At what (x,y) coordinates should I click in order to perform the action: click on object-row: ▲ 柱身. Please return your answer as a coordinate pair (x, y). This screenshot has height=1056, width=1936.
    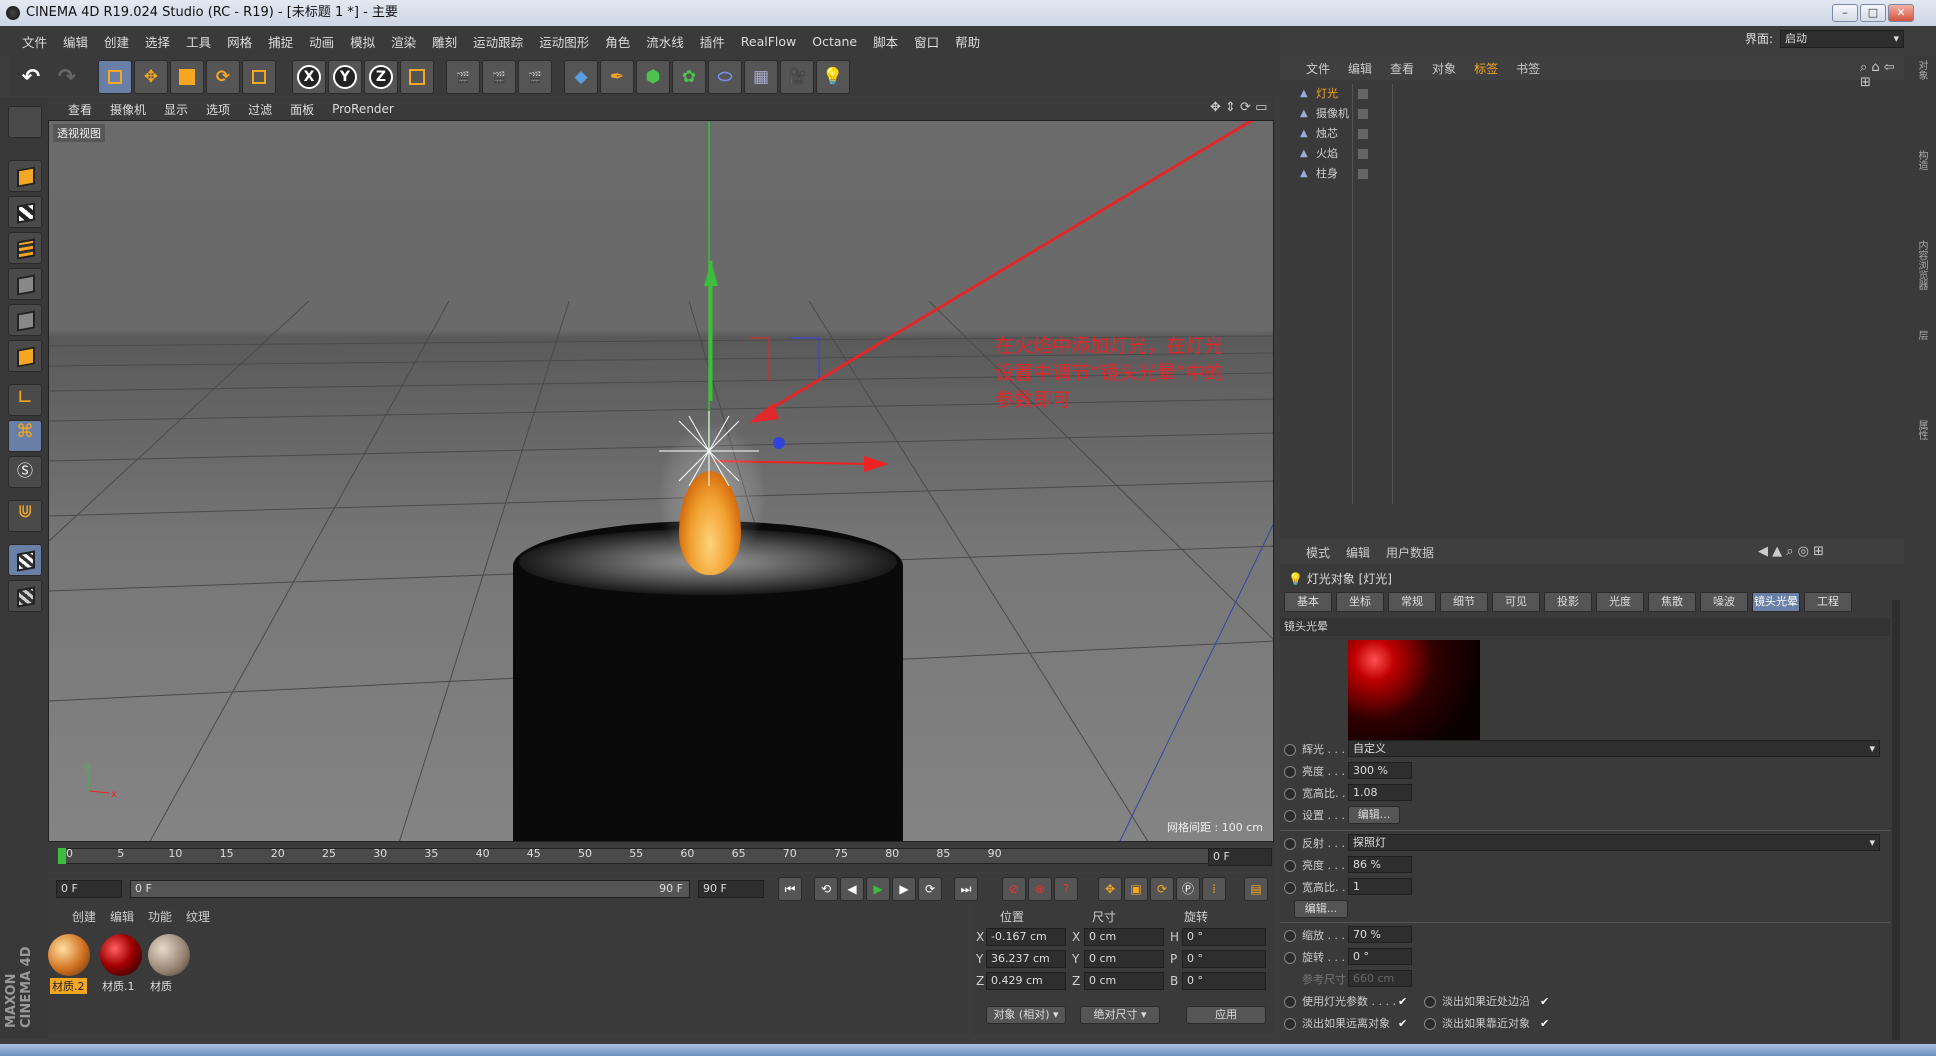
    Looking at the image, I should click on (1592, 174).